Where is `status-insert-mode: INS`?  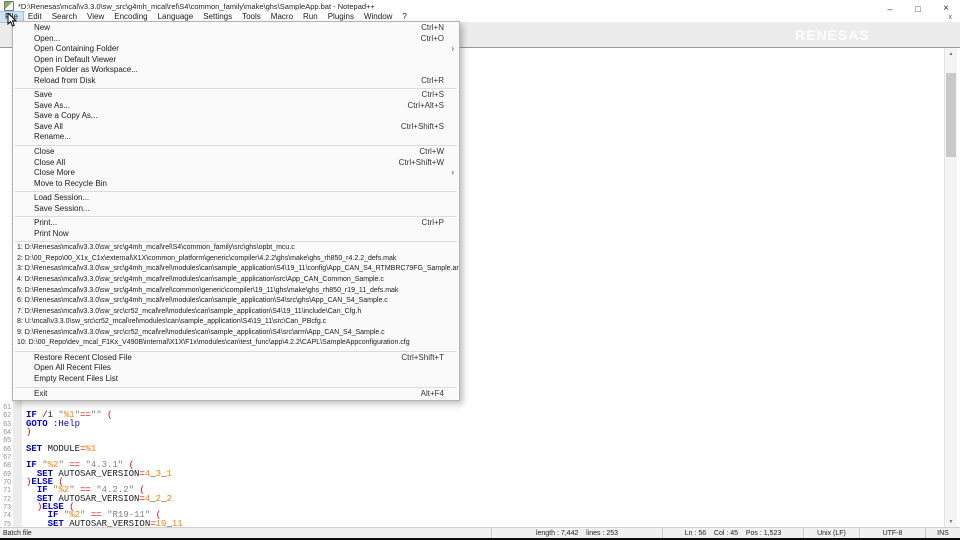 status-insert-mode: INS is located at coordinates (942, 533).